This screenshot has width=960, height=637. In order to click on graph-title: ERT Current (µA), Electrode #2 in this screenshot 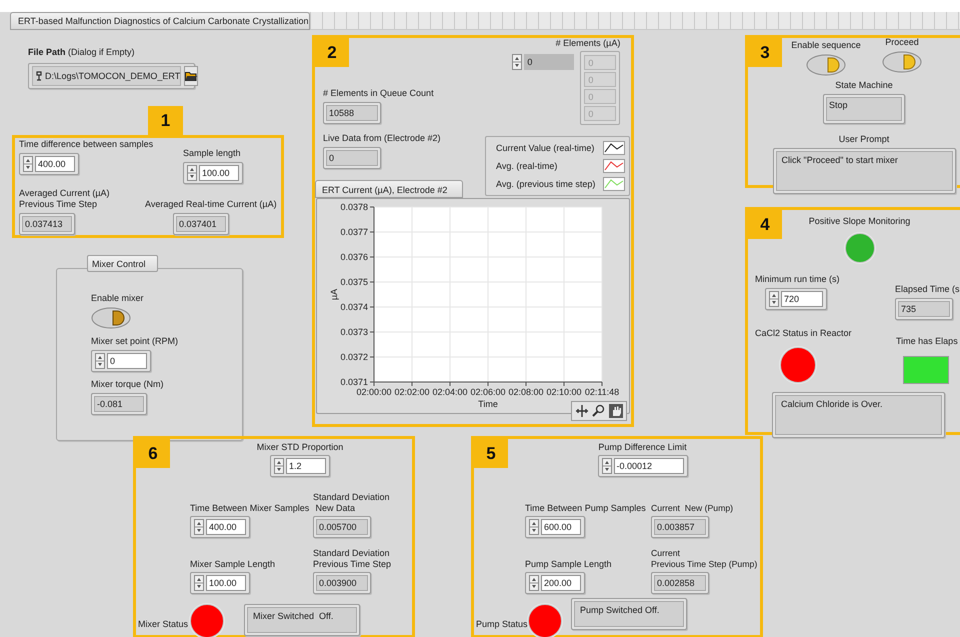, I will do `click(389, 189)`.